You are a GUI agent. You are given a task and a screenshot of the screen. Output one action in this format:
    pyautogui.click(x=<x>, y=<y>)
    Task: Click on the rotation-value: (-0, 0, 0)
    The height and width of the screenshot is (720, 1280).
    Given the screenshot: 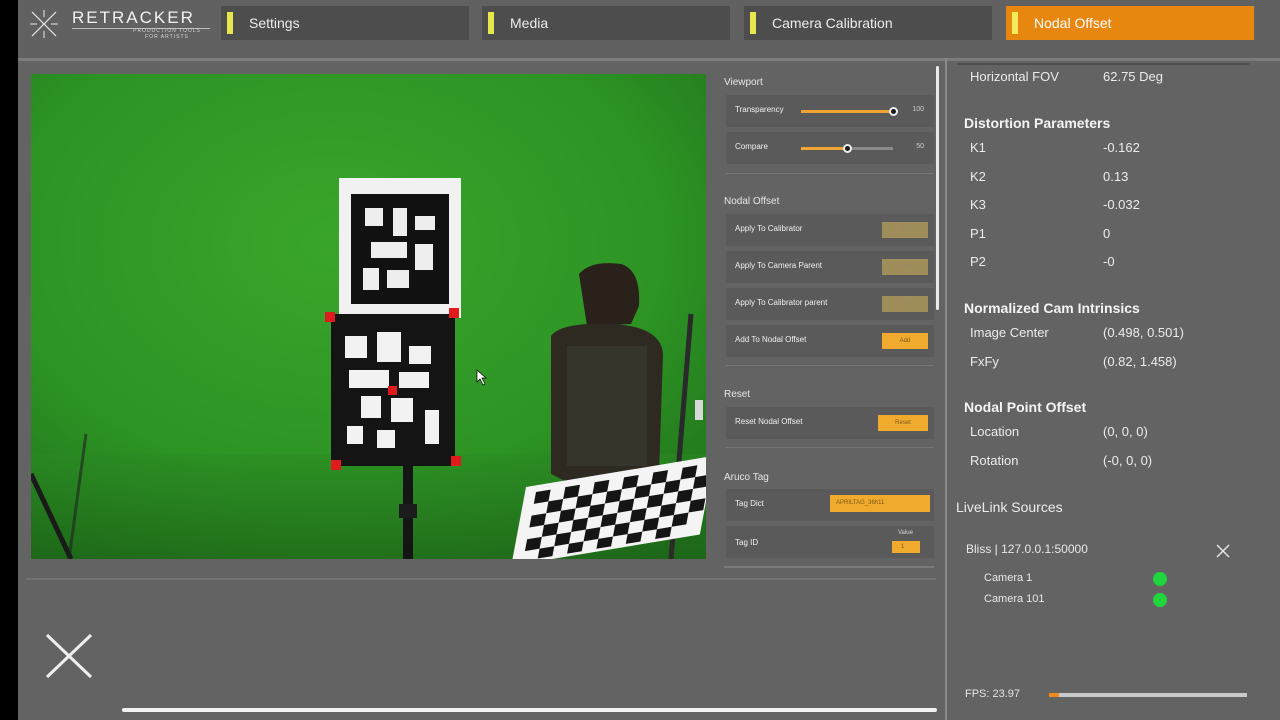 What is the action you would take?
    pyautogui.click(x=1128, y=460)
    